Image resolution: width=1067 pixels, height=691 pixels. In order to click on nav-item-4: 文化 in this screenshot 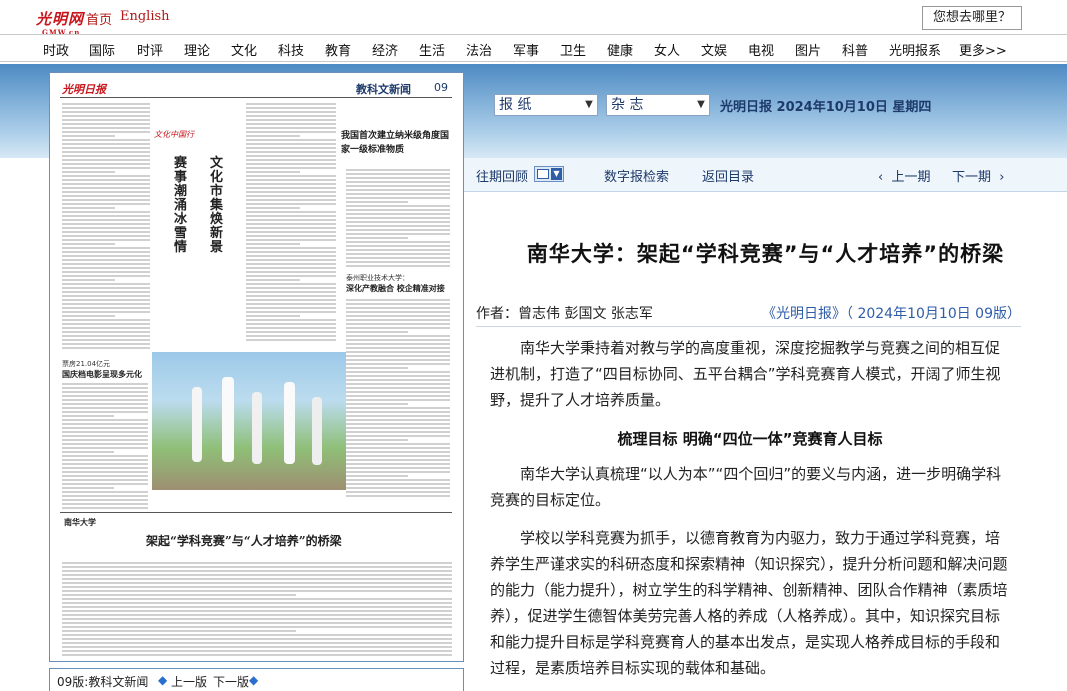, I will do `click(244, 49)`.